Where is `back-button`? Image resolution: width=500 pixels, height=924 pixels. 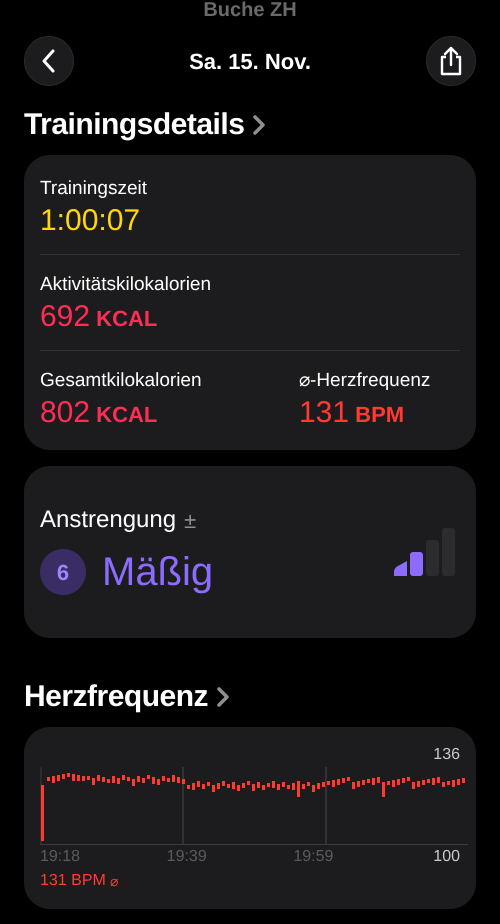 back-button is located at coordinates (49, 61).